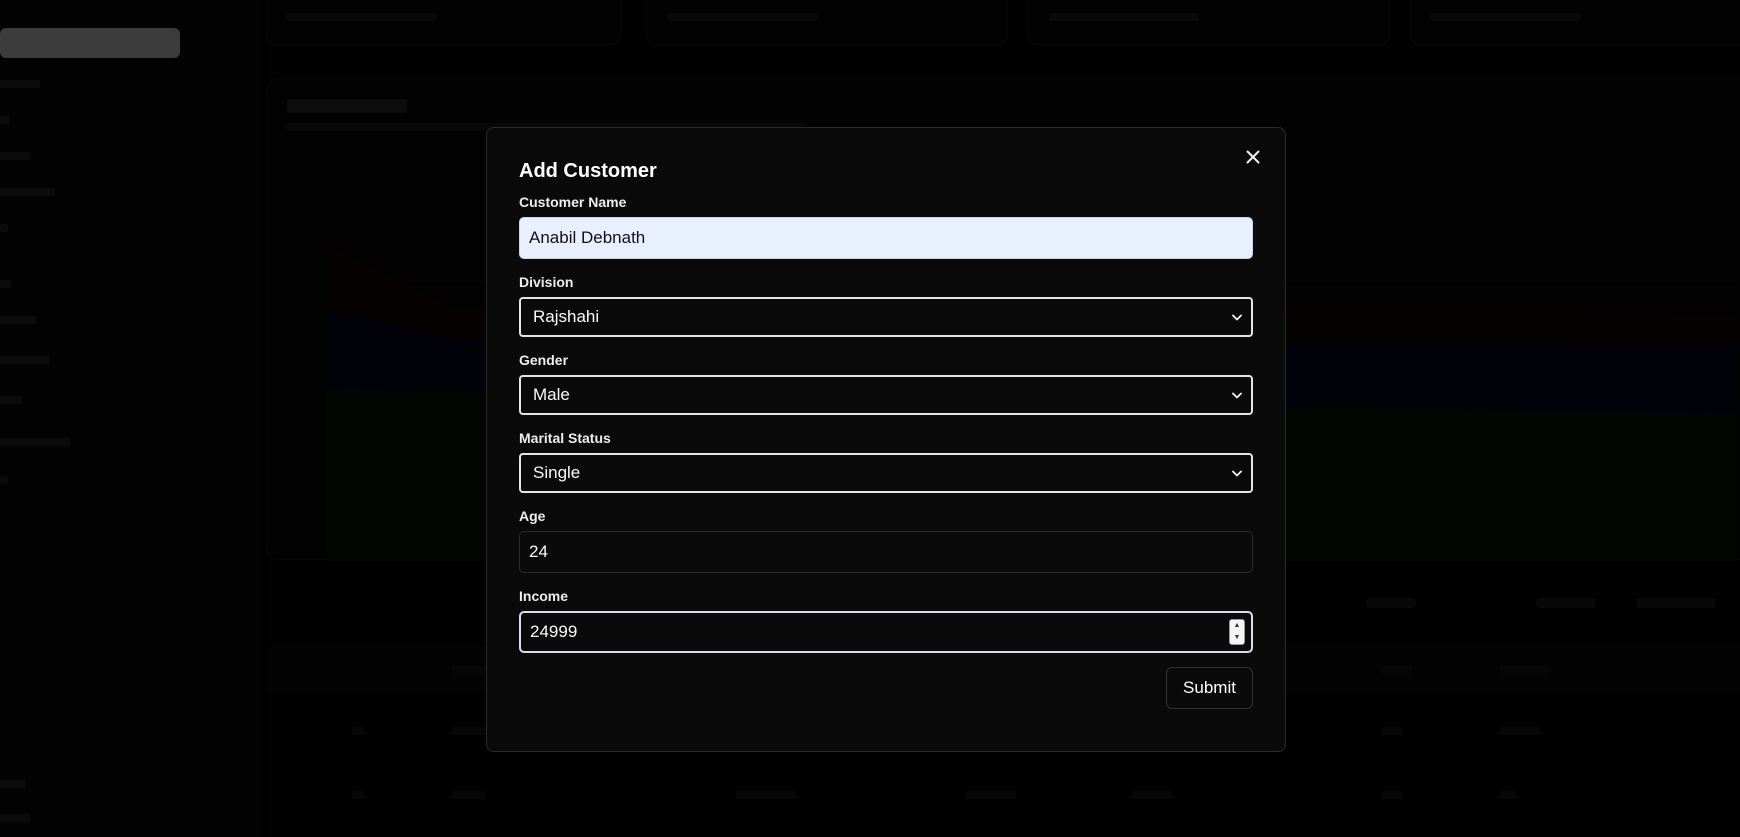 Image resolution: width=1740 pixels, height=837 pixels. I want to click on income-input: 24999 ▲ ▼, so click(886, 632).